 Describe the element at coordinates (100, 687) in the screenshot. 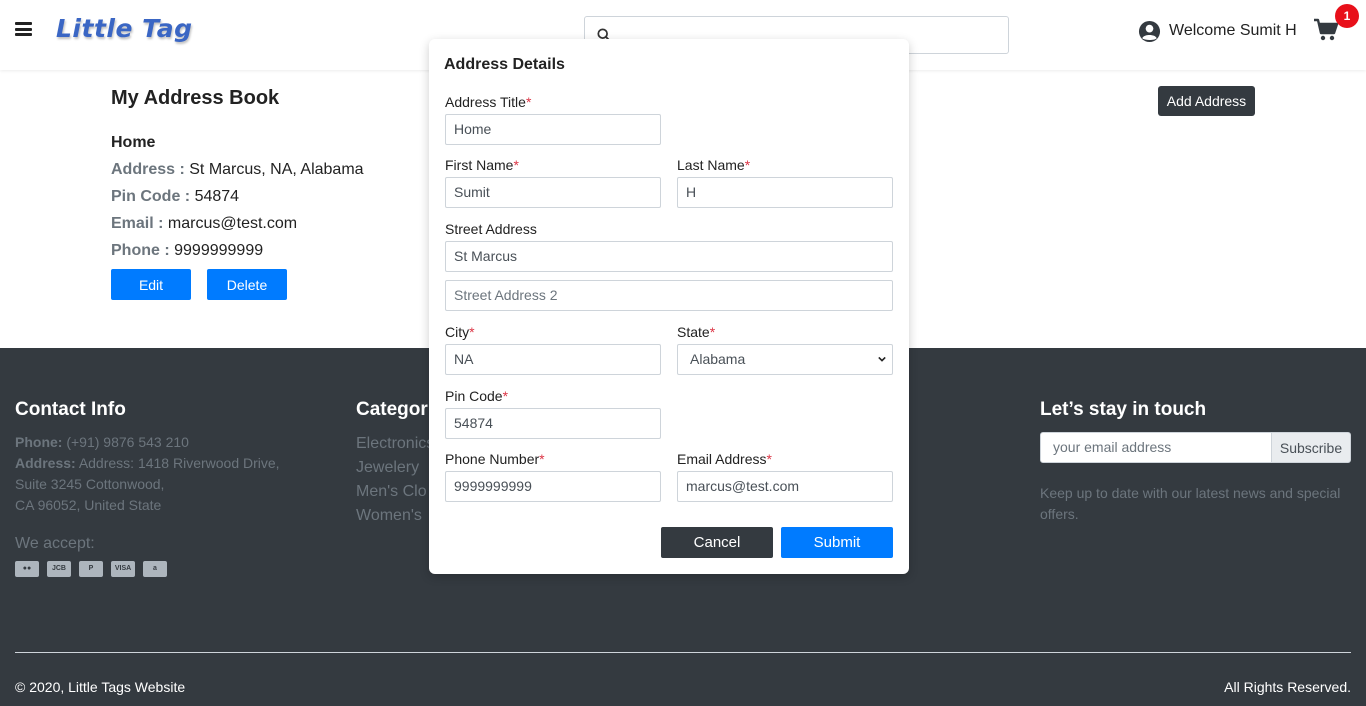

I see `copyright-text: © 2020, Little Tags Website` at that location.